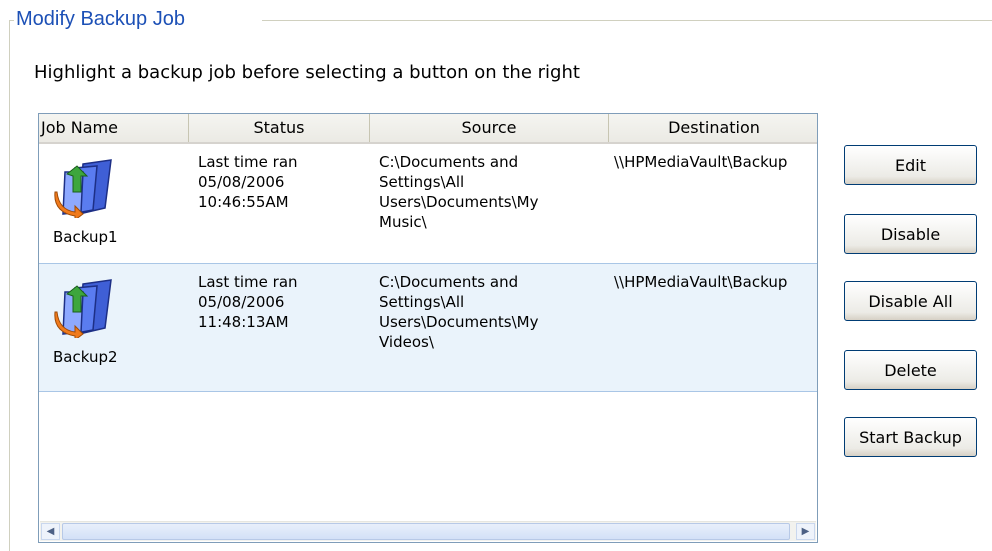 Image resolution: width=992 pixels, height=551 pixels. I want to click on column-header-job-name: Job Name, so click(114, 128).